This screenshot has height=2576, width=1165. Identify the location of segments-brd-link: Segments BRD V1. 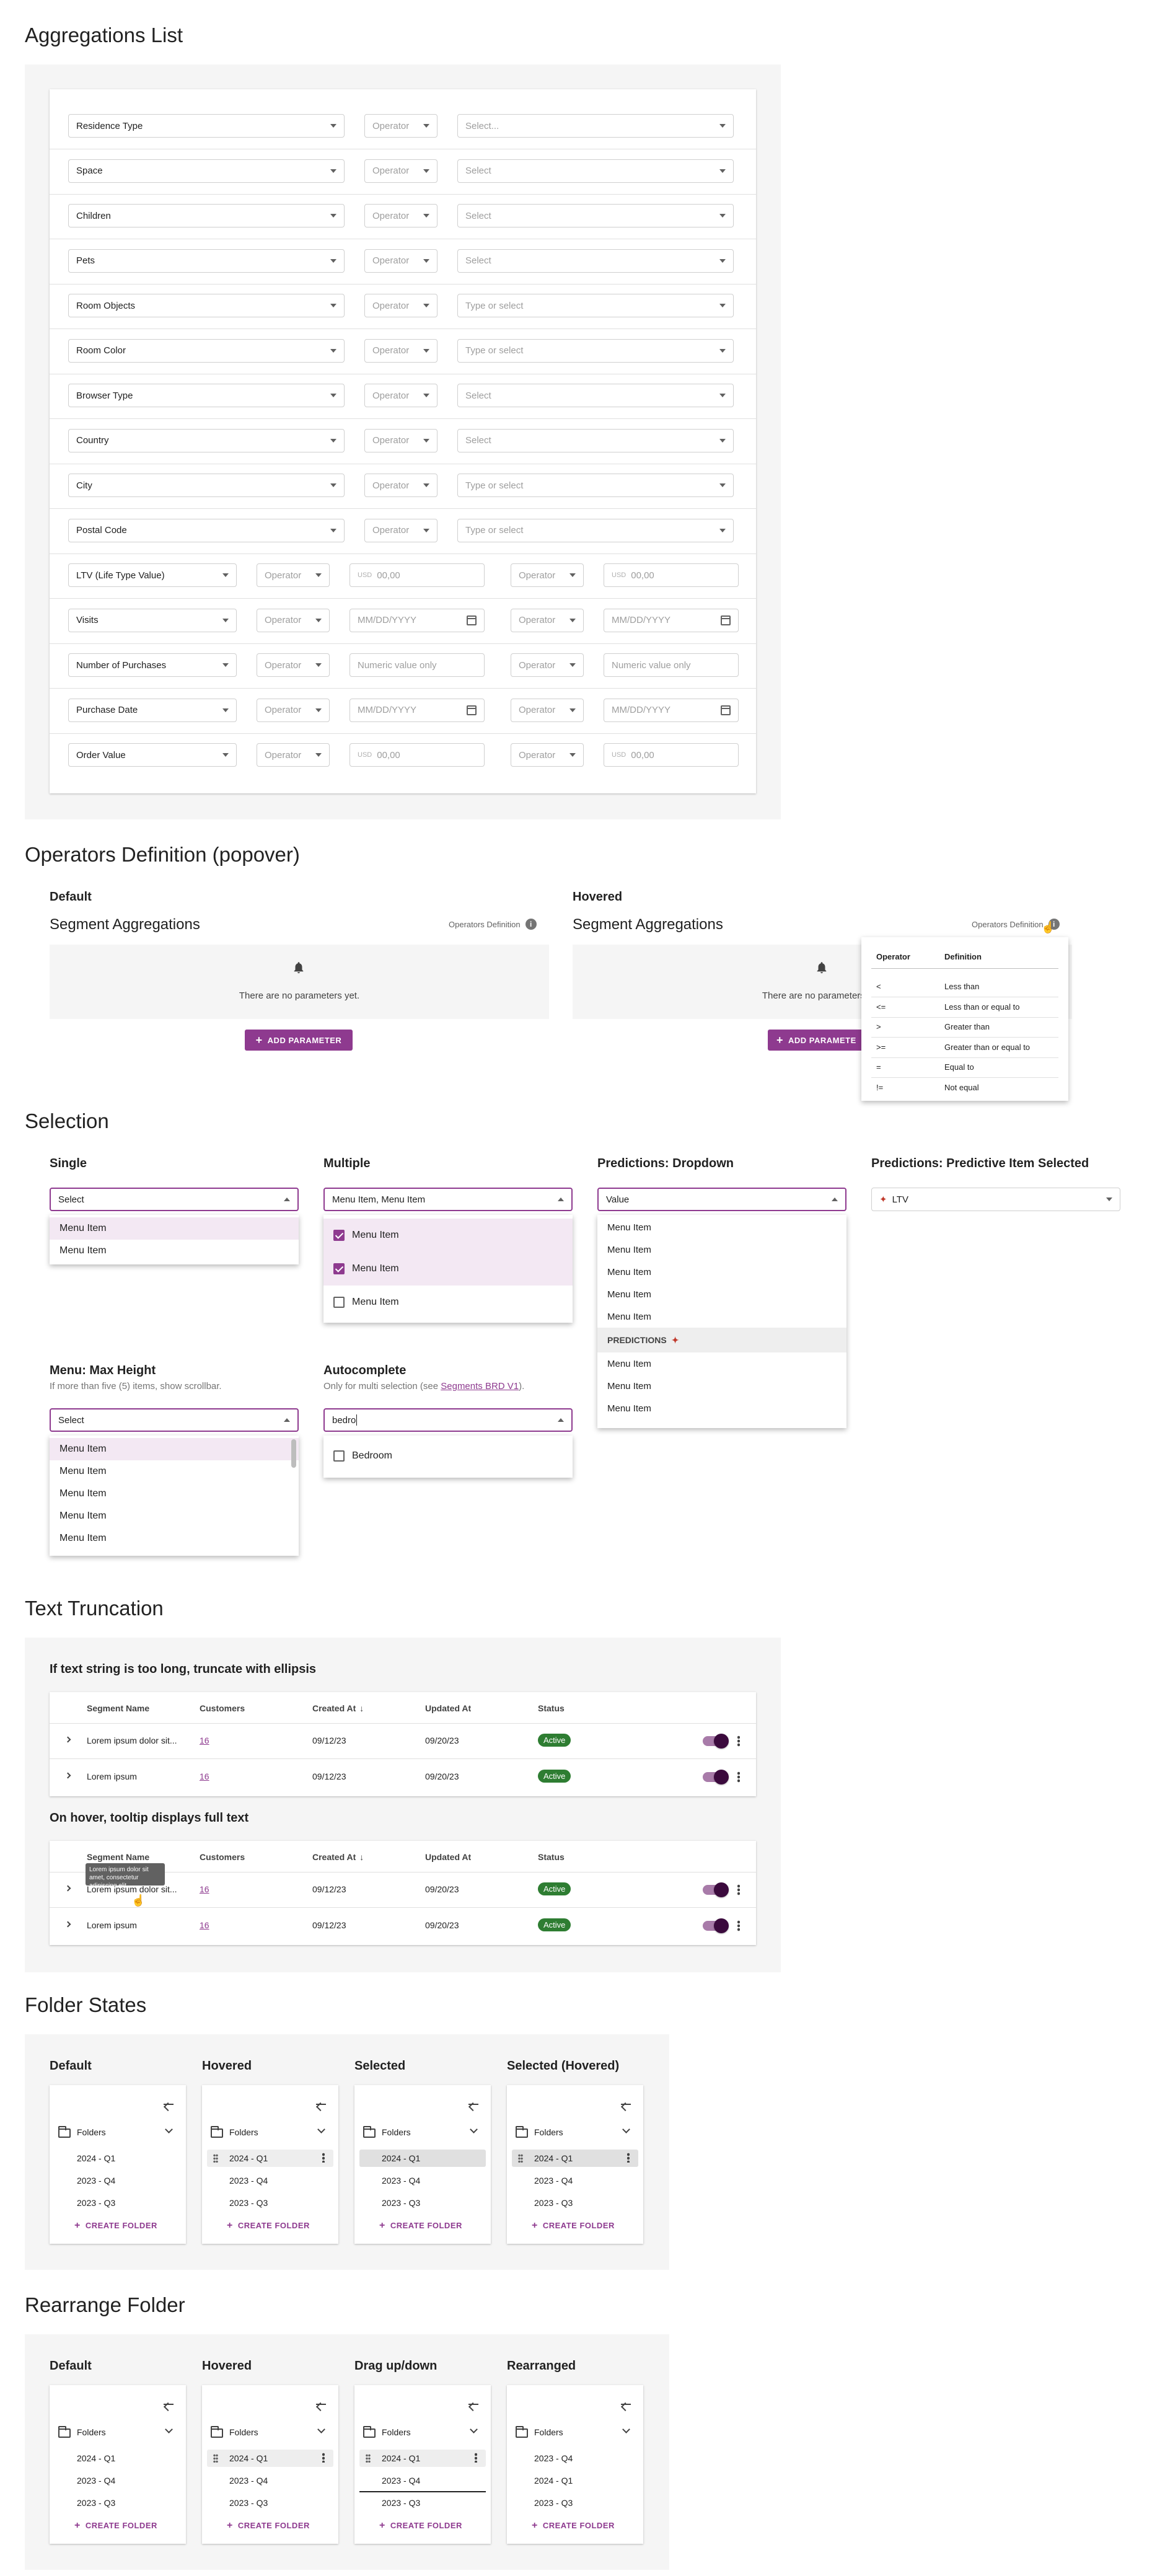
(480, 1386).